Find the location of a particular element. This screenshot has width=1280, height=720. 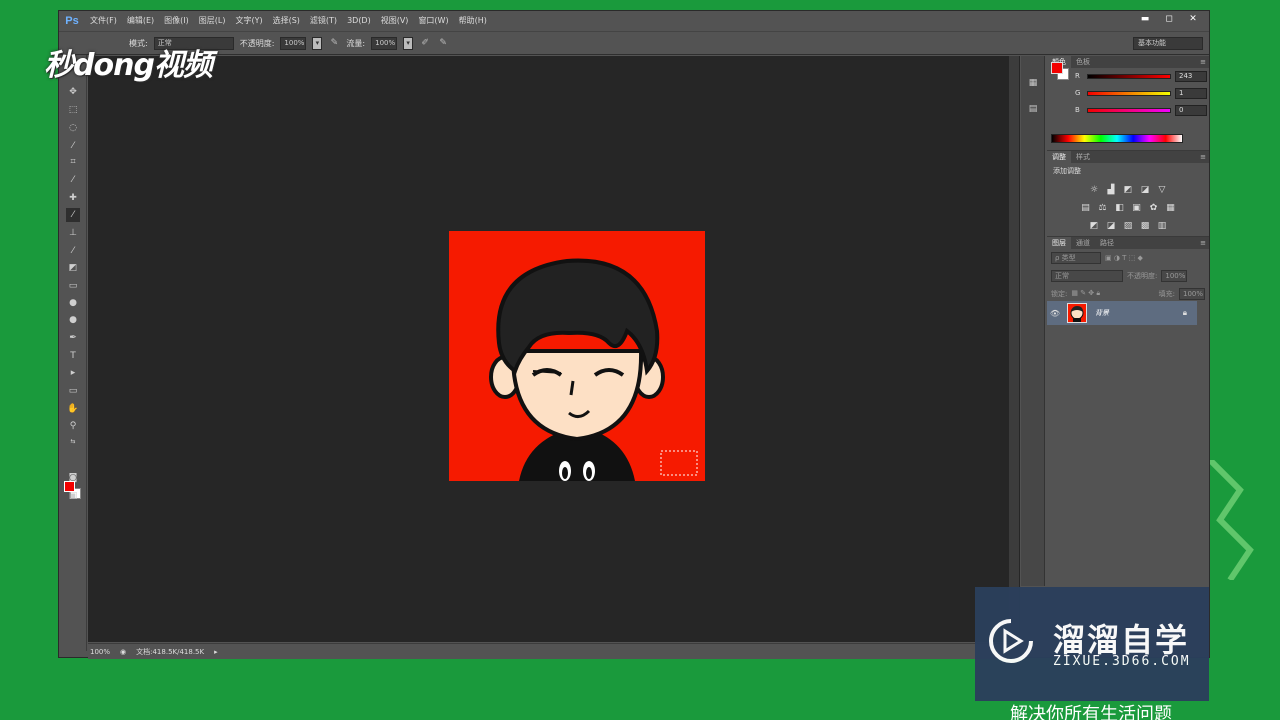

quick-select-tool-icon: ⁄ is located at coordinates (73, 146).